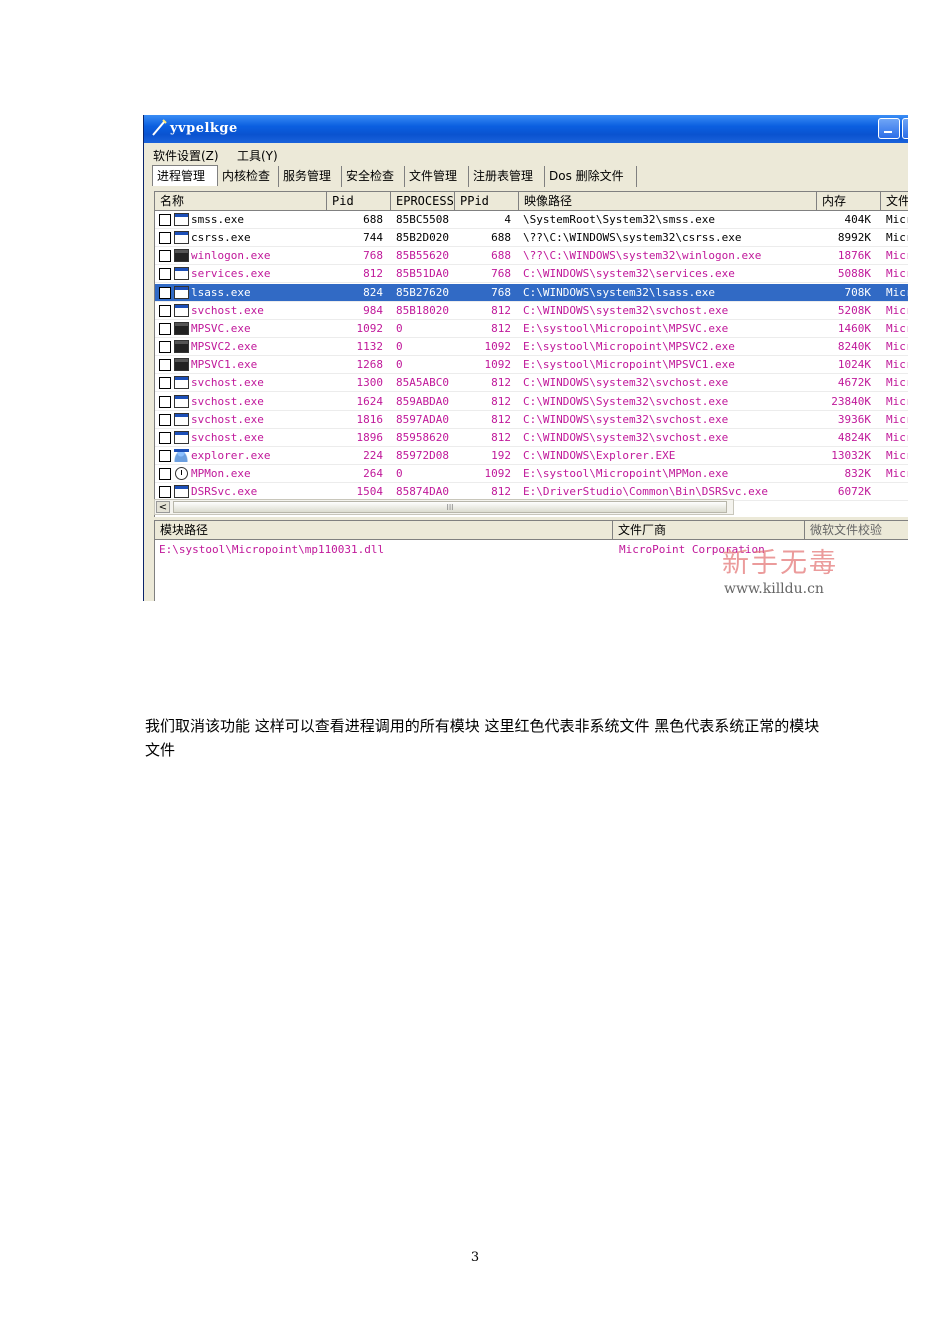 The image size is (950, 1344). What do you see at coordinates (629, 347) in the screenshot?
I see `cell-path: E:\systool\Micropoint\MPSVC2.exe` at bounding box center [629, 347].